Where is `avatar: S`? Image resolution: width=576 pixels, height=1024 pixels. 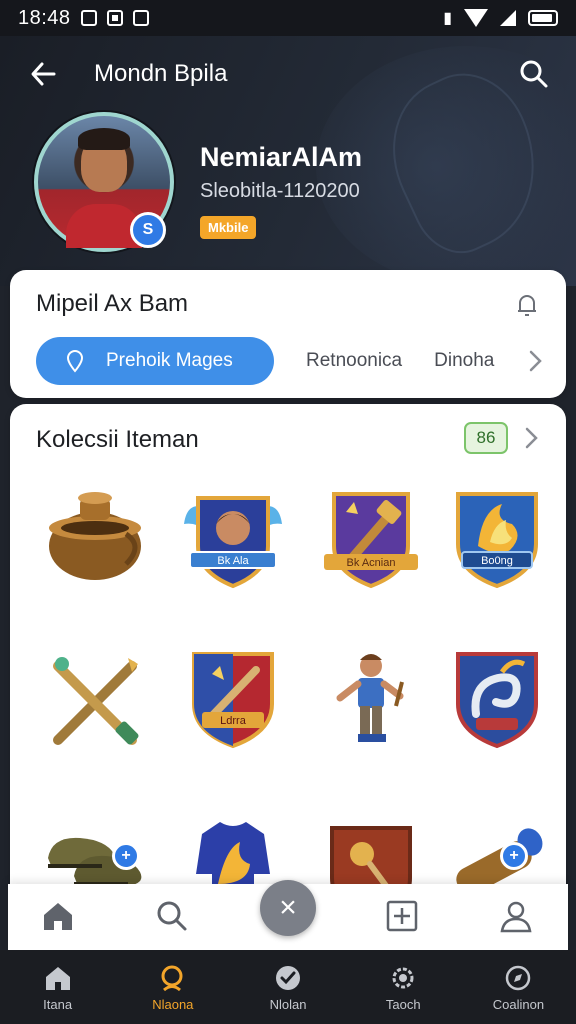
avatar: S is located at coordinates (104, 182).